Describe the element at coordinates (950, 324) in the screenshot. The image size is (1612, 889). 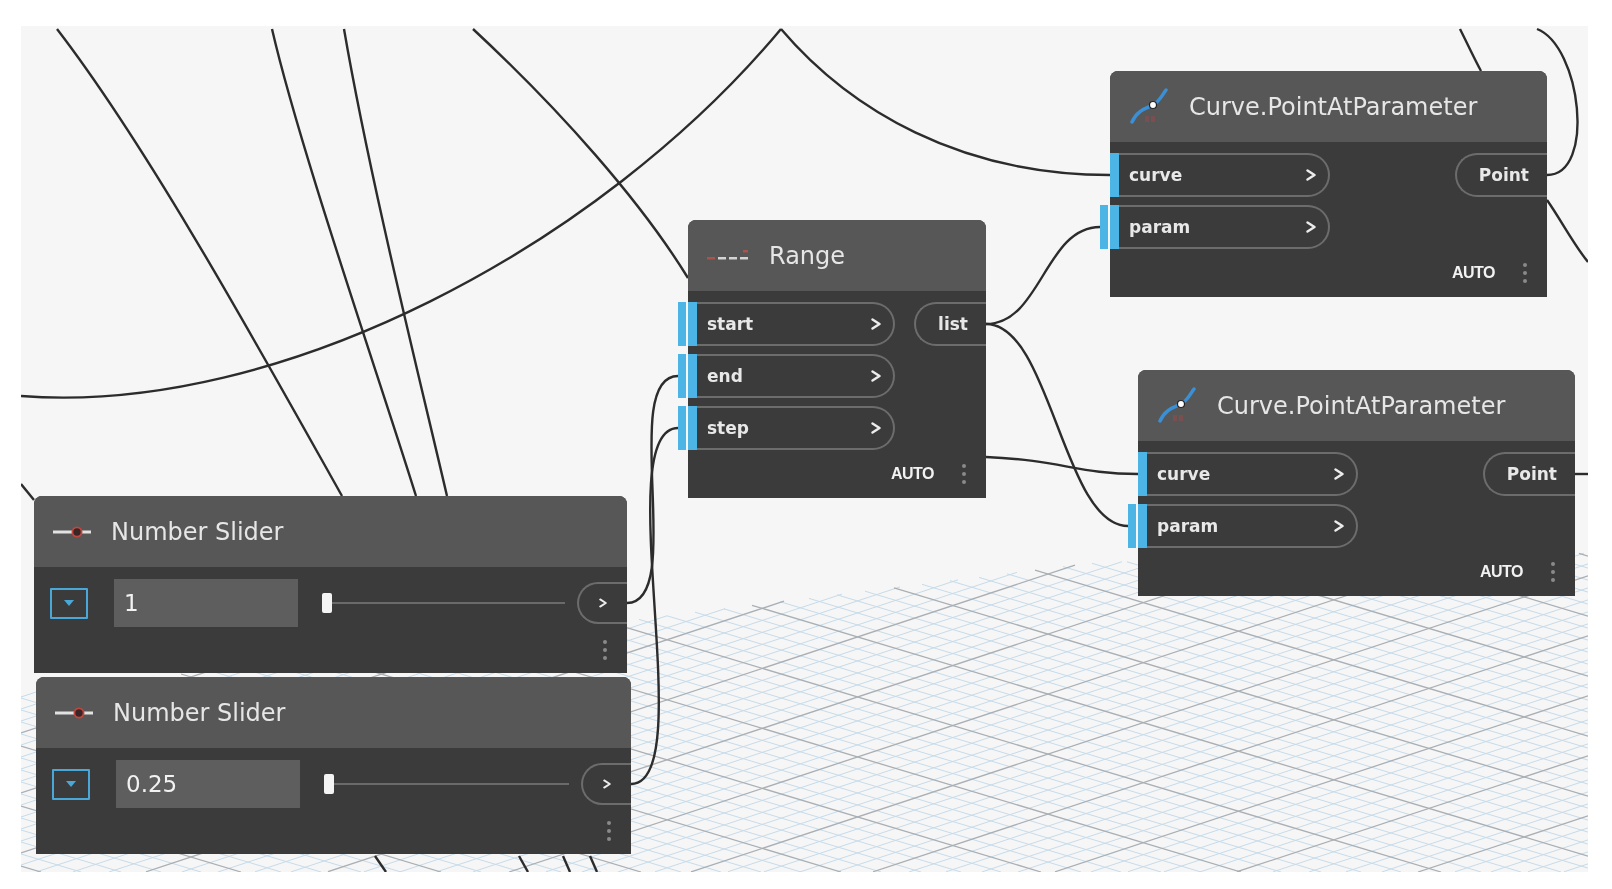
I see `output-port: list` at that location.